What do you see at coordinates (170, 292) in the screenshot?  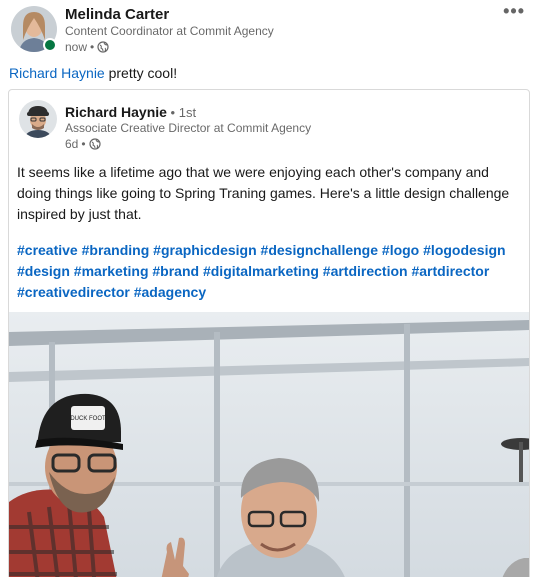 I see `hashtag-link: #adagency` at bounding box center [170, 292].